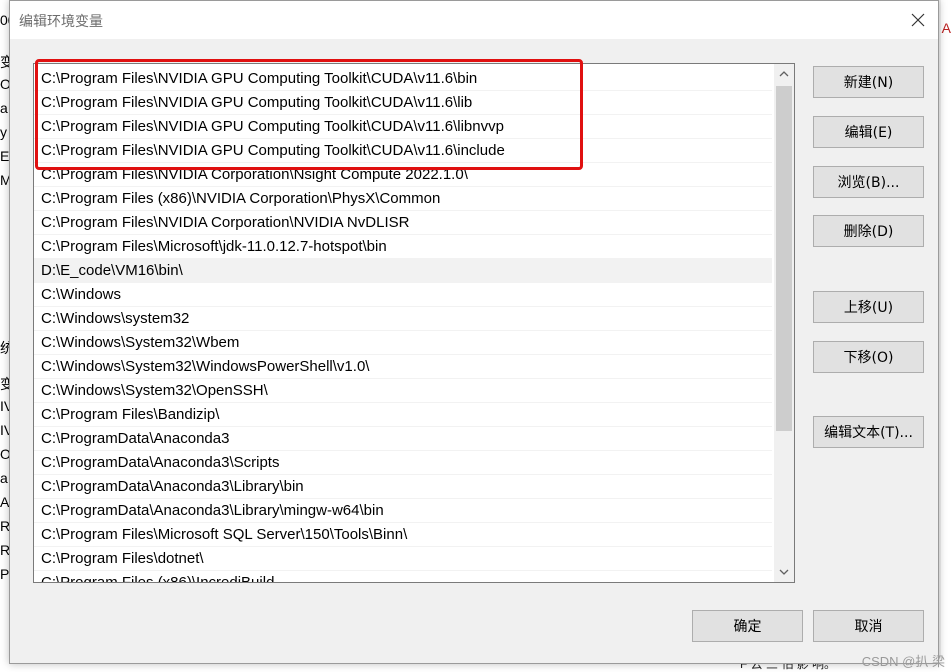 This screenshot has width=951, height=672. I want to click on dialog-titlebar: 编辑环境变量, so click(474, 20).